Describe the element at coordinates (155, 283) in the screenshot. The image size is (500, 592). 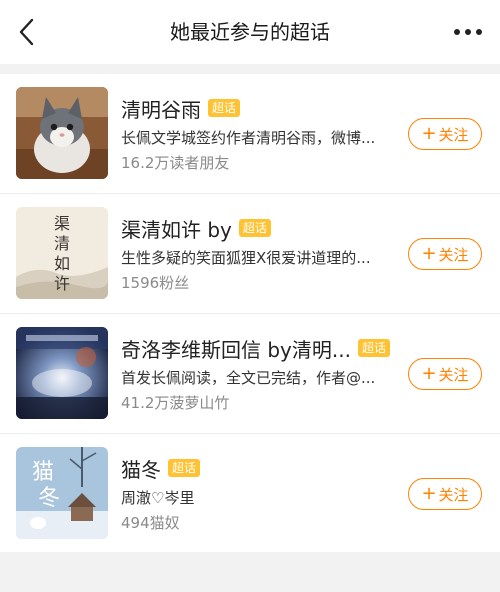
I see `topic-follower-count: 1596粉丝` at that location.